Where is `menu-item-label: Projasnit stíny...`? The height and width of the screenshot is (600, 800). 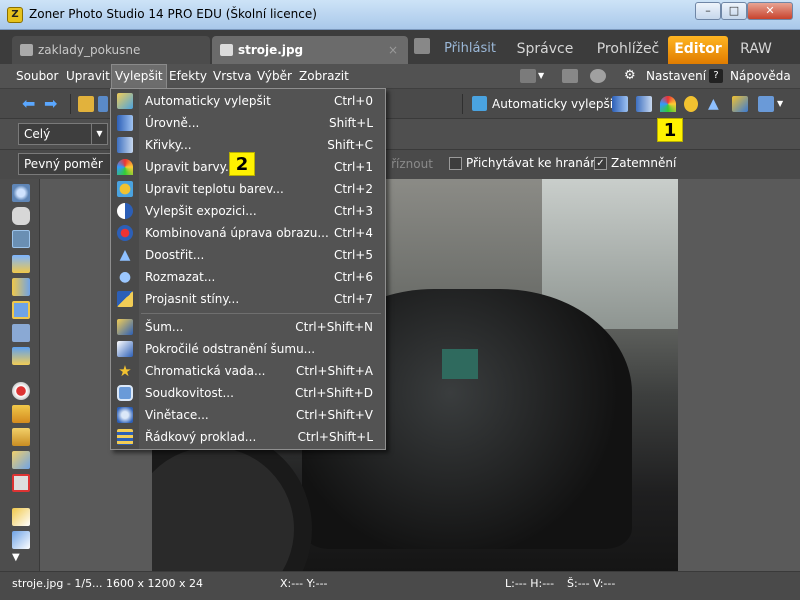
menu-item-label: Projasnit stíny... is located at coordinates (192, 299).